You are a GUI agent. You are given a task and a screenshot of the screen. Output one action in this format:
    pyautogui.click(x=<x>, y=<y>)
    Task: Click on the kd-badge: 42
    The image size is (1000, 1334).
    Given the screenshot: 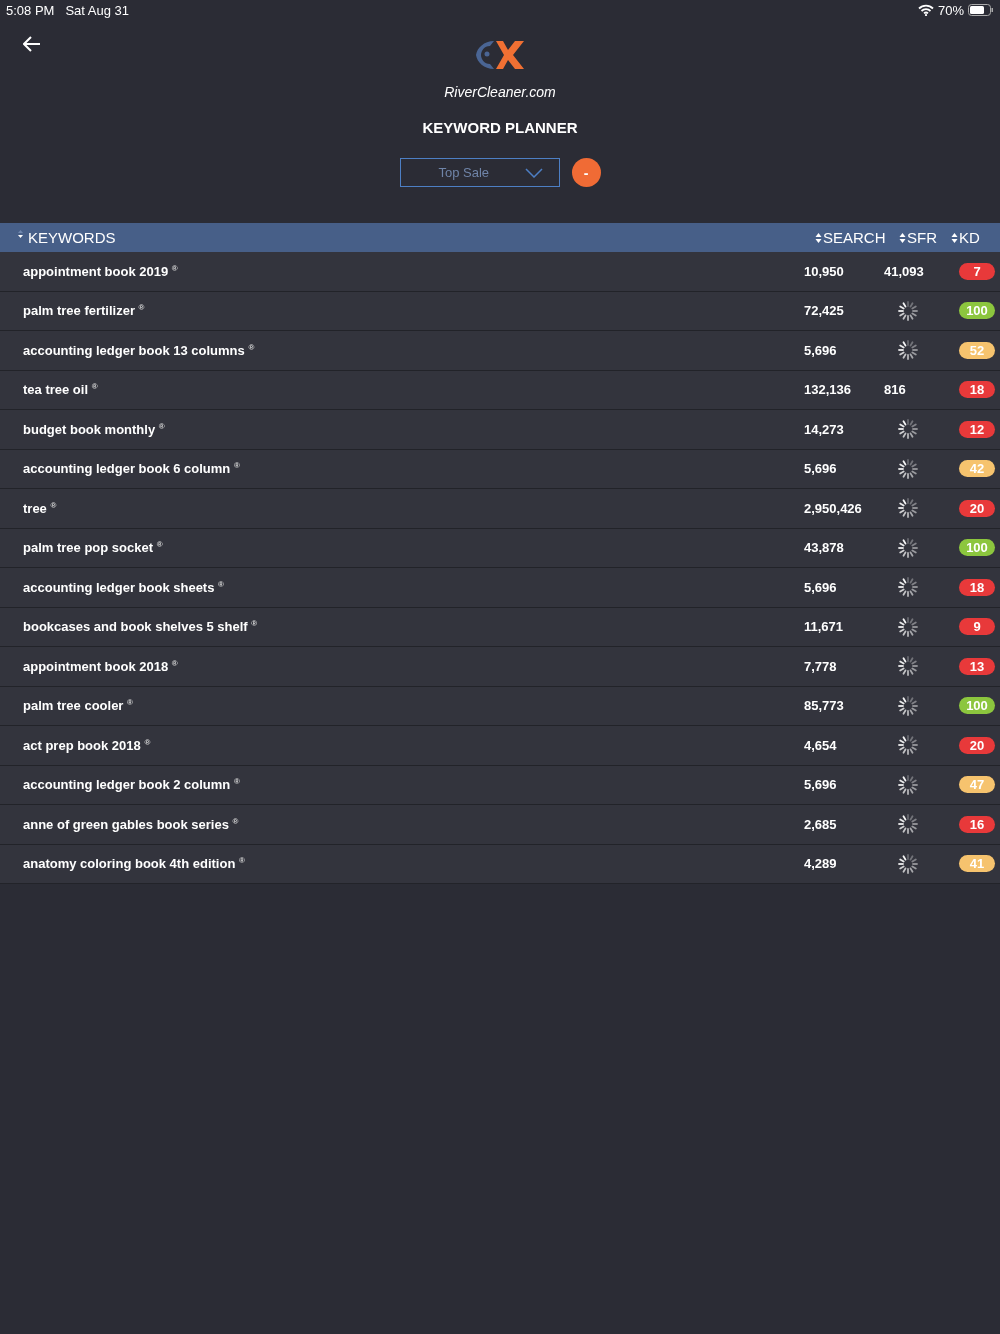 What is the action you would take?
    pyautogui.click(x=977, y=469)
    